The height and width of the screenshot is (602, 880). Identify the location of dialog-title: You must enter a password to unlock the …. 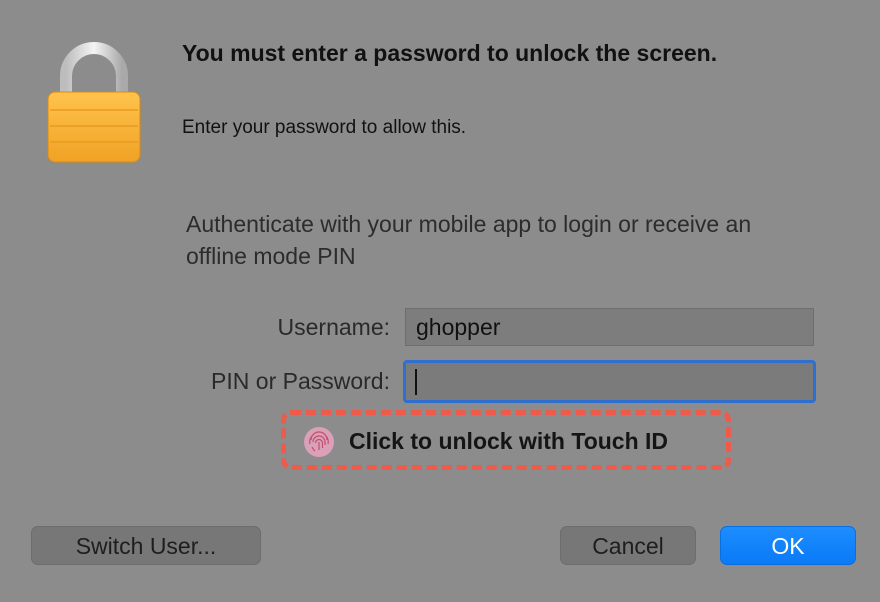
(450, 53).